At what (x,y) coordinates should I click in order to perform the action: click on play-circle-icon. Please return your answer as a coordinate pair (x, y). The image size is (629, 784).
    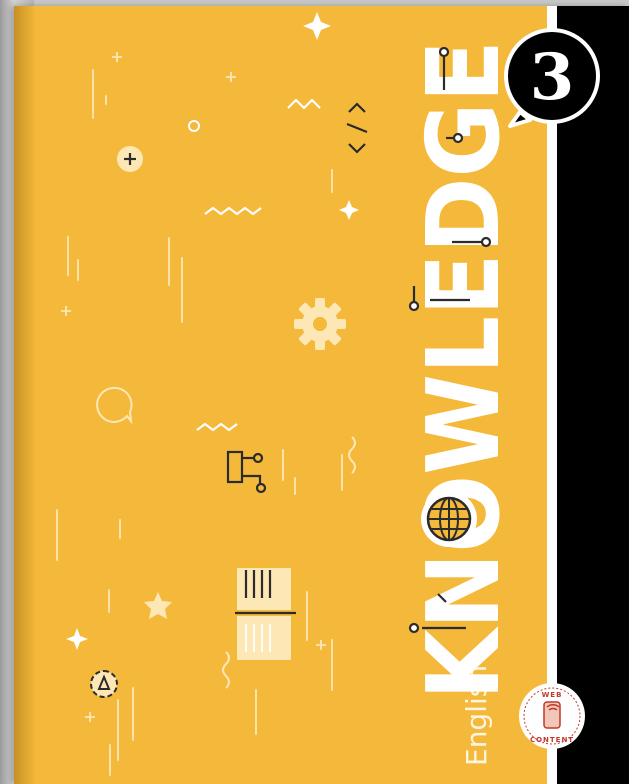
    Looking at the image, I should click on (104, 684).